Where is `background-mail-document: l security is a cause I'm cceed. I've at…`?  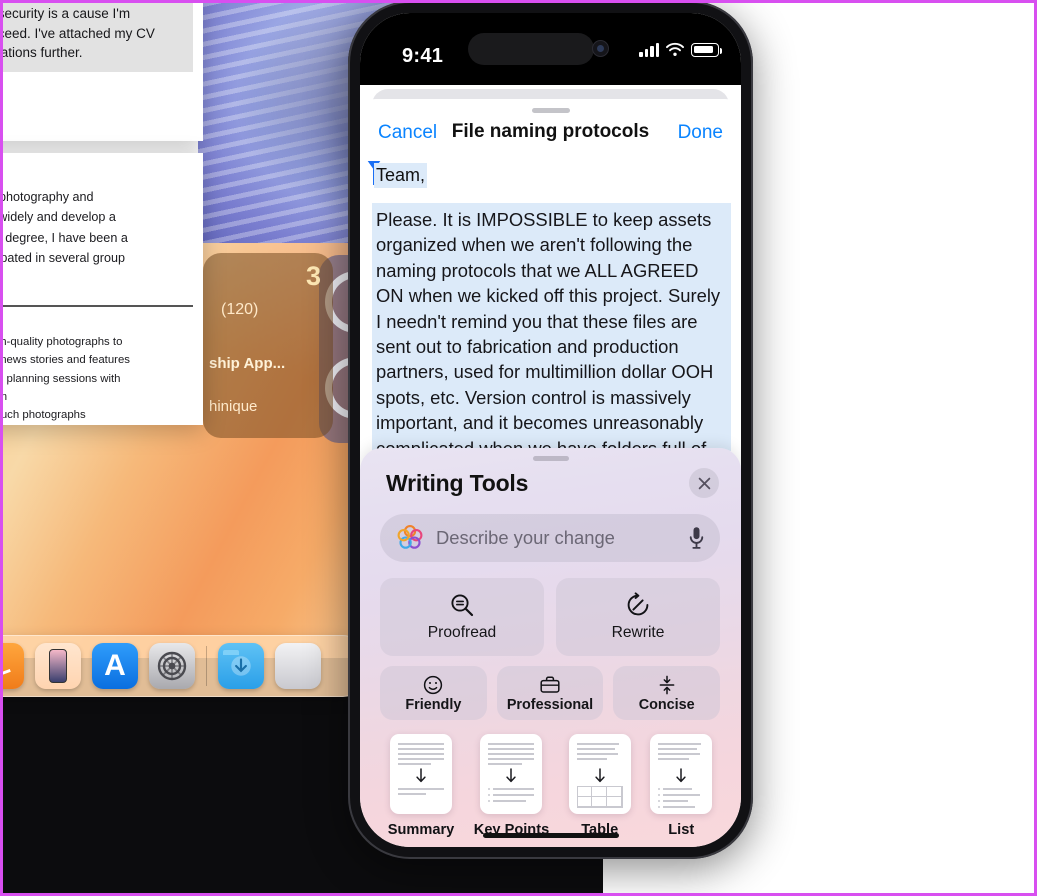
background-mail-document: l security is a cause I'm cceed. I've at… is located at coordinates (103, 72).